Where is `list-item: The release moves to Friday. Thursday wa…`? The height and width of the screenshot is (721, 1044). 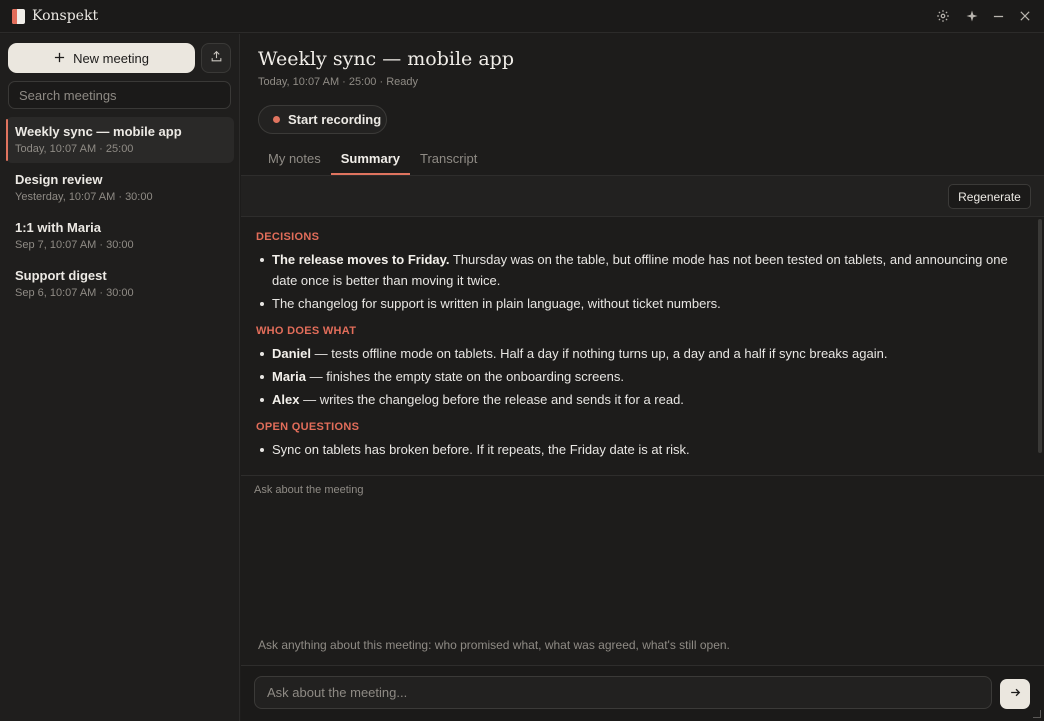 list-item: The release moves to Friday. Thursday wa… is located at coordinates (640, 270).